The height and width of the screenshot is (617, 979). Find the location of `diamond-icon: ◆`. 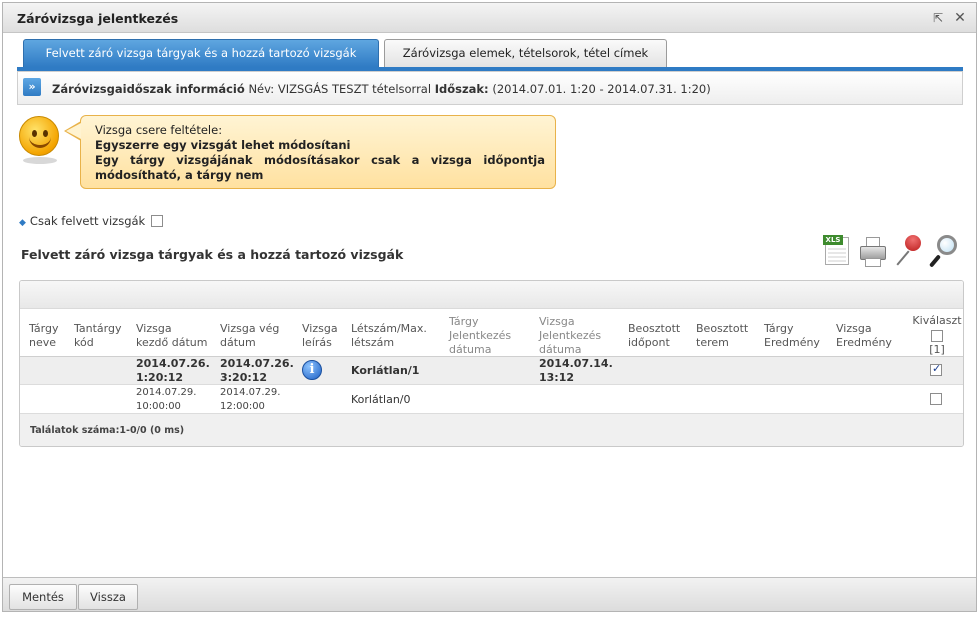

diamond-icon: ◆ is located at coordinates (22, 223).